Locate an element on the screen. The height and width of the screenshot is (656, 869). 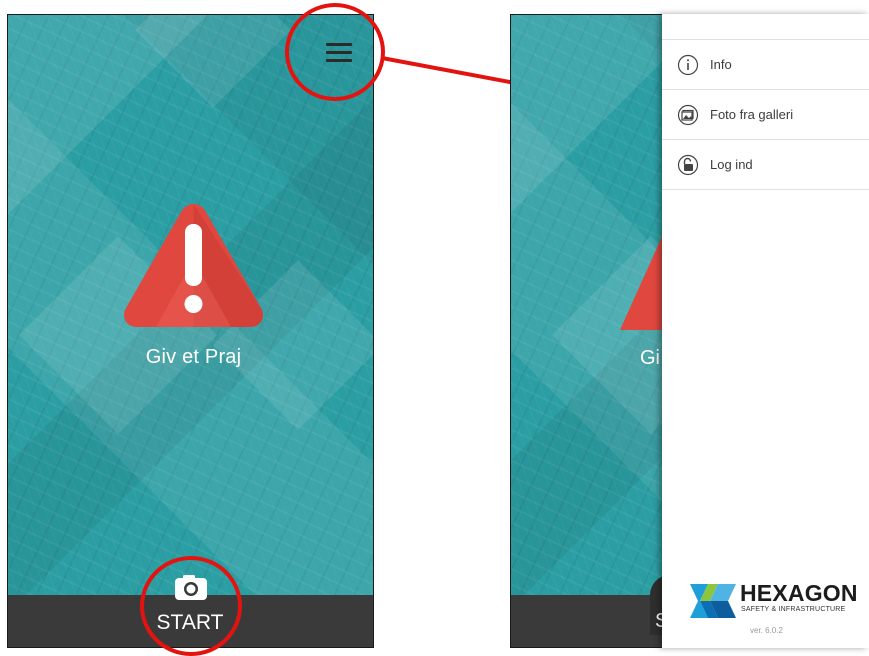
drawer-item-label: Foto fra galleri is located at coordinates (752, 114).